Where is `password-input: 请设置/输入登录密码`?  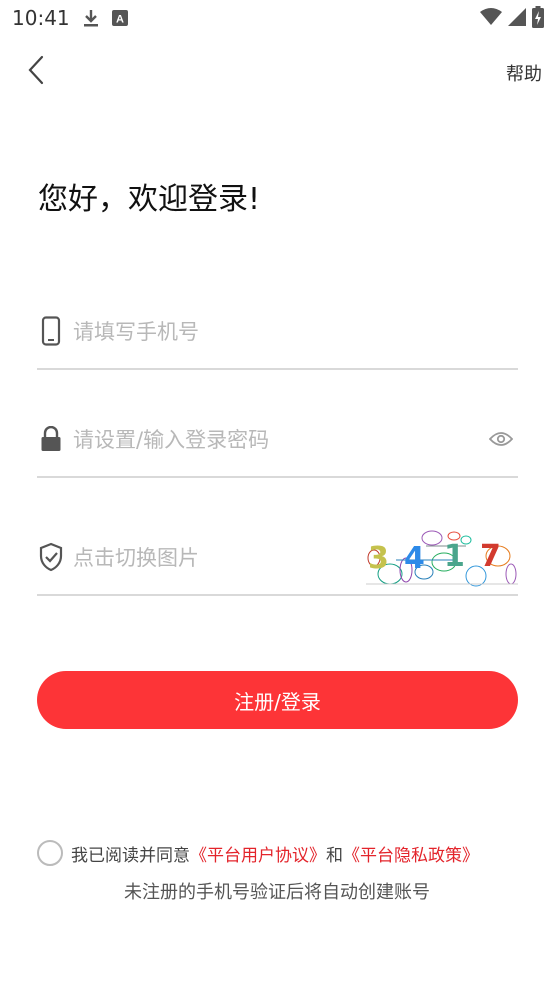 password-input: 请设置/输入登录密码 is located at coordinates (279, 439).